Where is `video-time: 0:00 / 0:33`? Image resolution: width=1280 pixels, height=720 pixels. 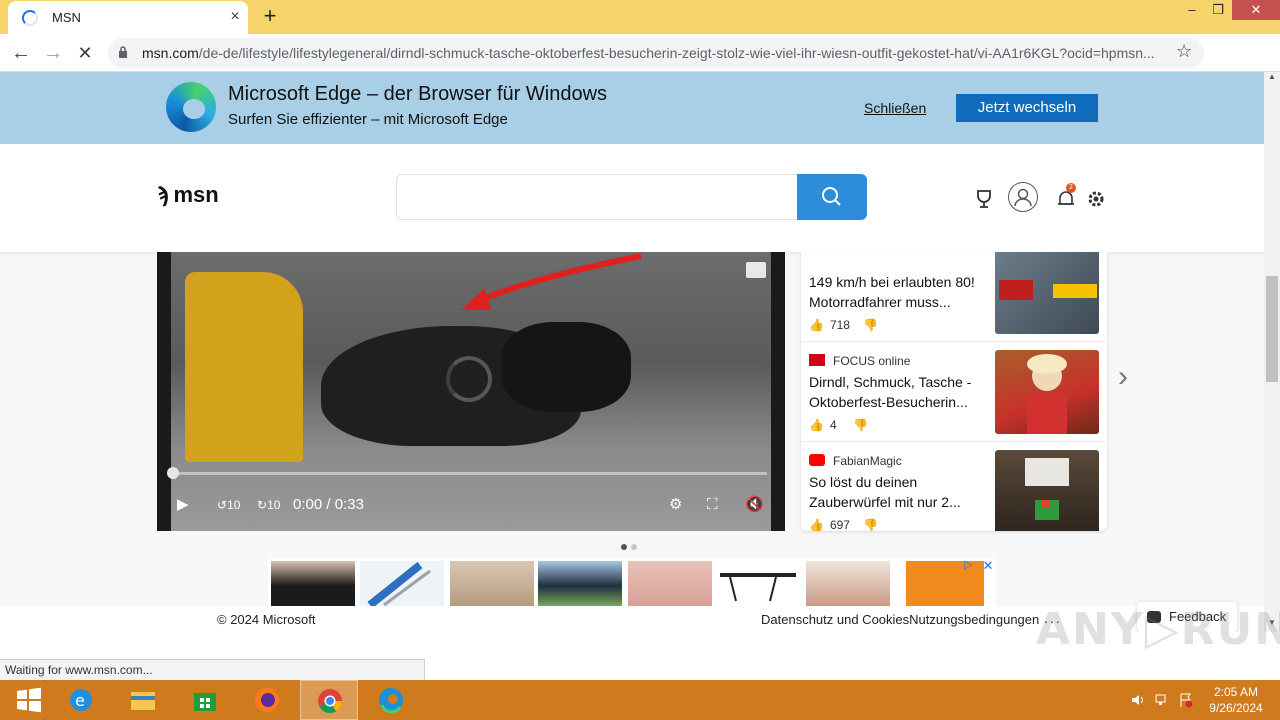 video-time: 0:00 / 0:33 is located at coordinates (328, 504).